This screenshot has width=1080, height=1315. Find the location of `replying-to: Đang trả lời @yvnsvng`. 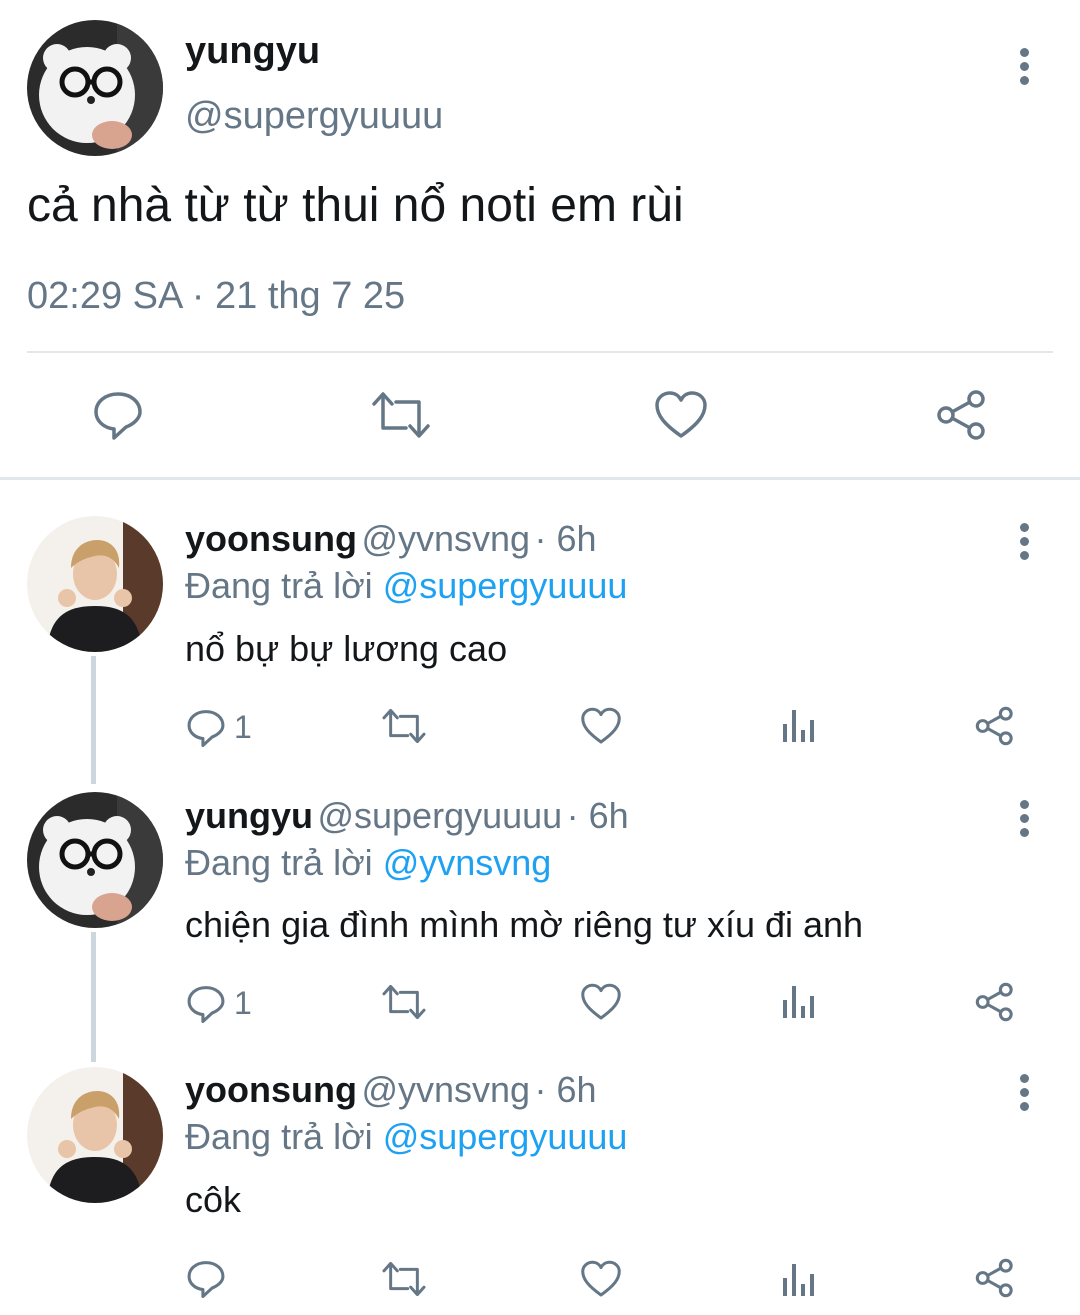

replying-to: Đang trả lời @yvnsvng is located at coordinates (368, 863).